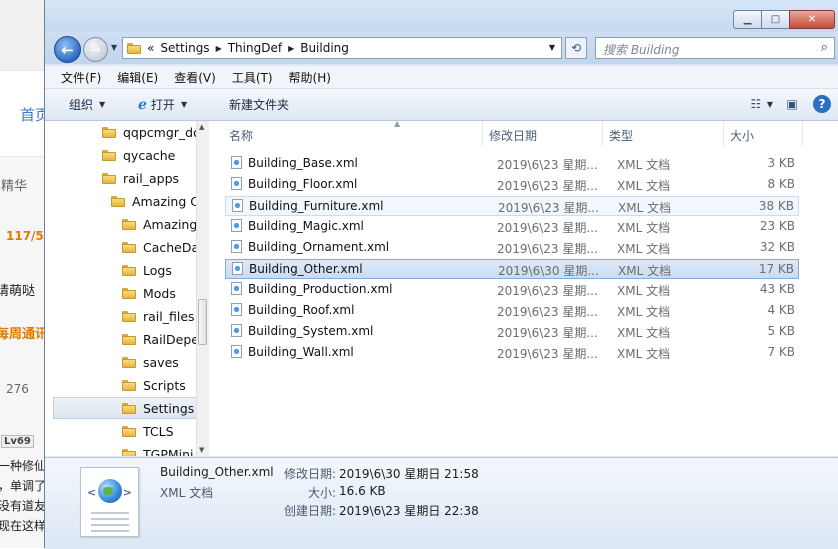 This screenshot has width=838, height=549. I want to click on file-name: Building_Ornament.xml, so click(319, 247).